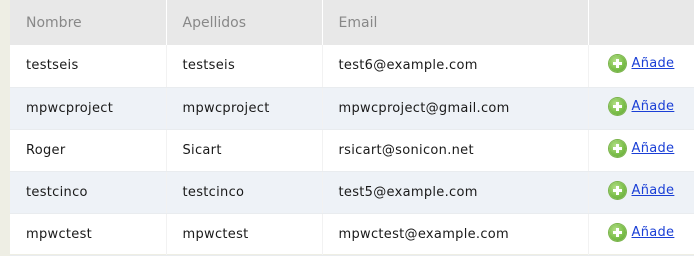 This screenshot has height=256, width=694. Describe the element at coordinates (88, 108) in the screenshot. I see `cell-nombre: mpwcproject` at that location.